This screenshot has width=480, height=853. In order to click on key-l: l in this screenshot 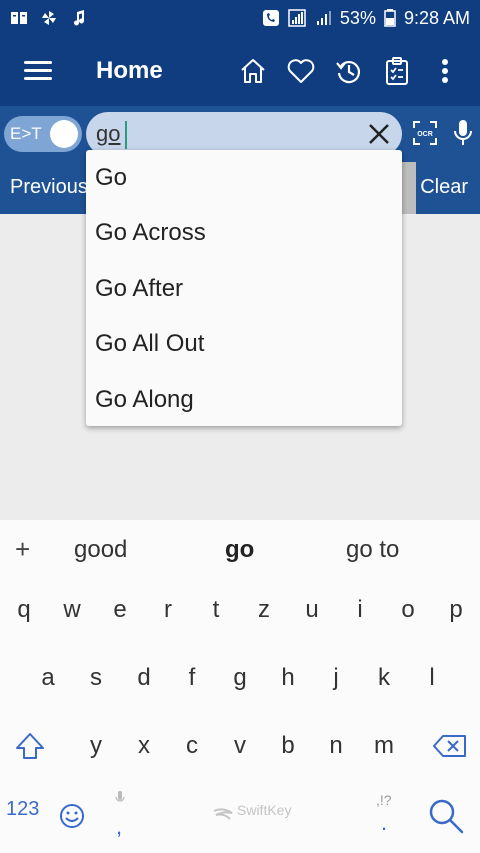, I will do `click(432, 678)`.